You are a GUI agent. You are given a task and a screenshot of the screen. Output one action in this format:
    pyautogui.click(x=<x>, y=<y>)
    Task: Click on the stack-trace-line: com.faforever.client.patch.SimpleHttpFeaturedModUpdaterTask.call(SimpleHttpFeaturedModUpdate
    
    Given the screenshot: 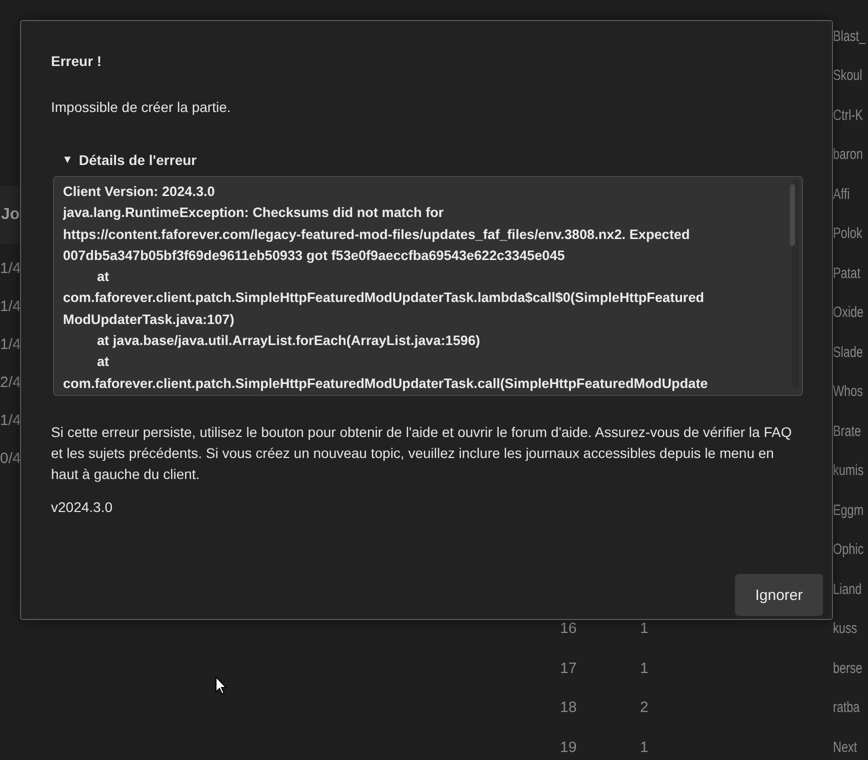 What is the action you would take?
    pyautogui.click(x=386, y=383)
    